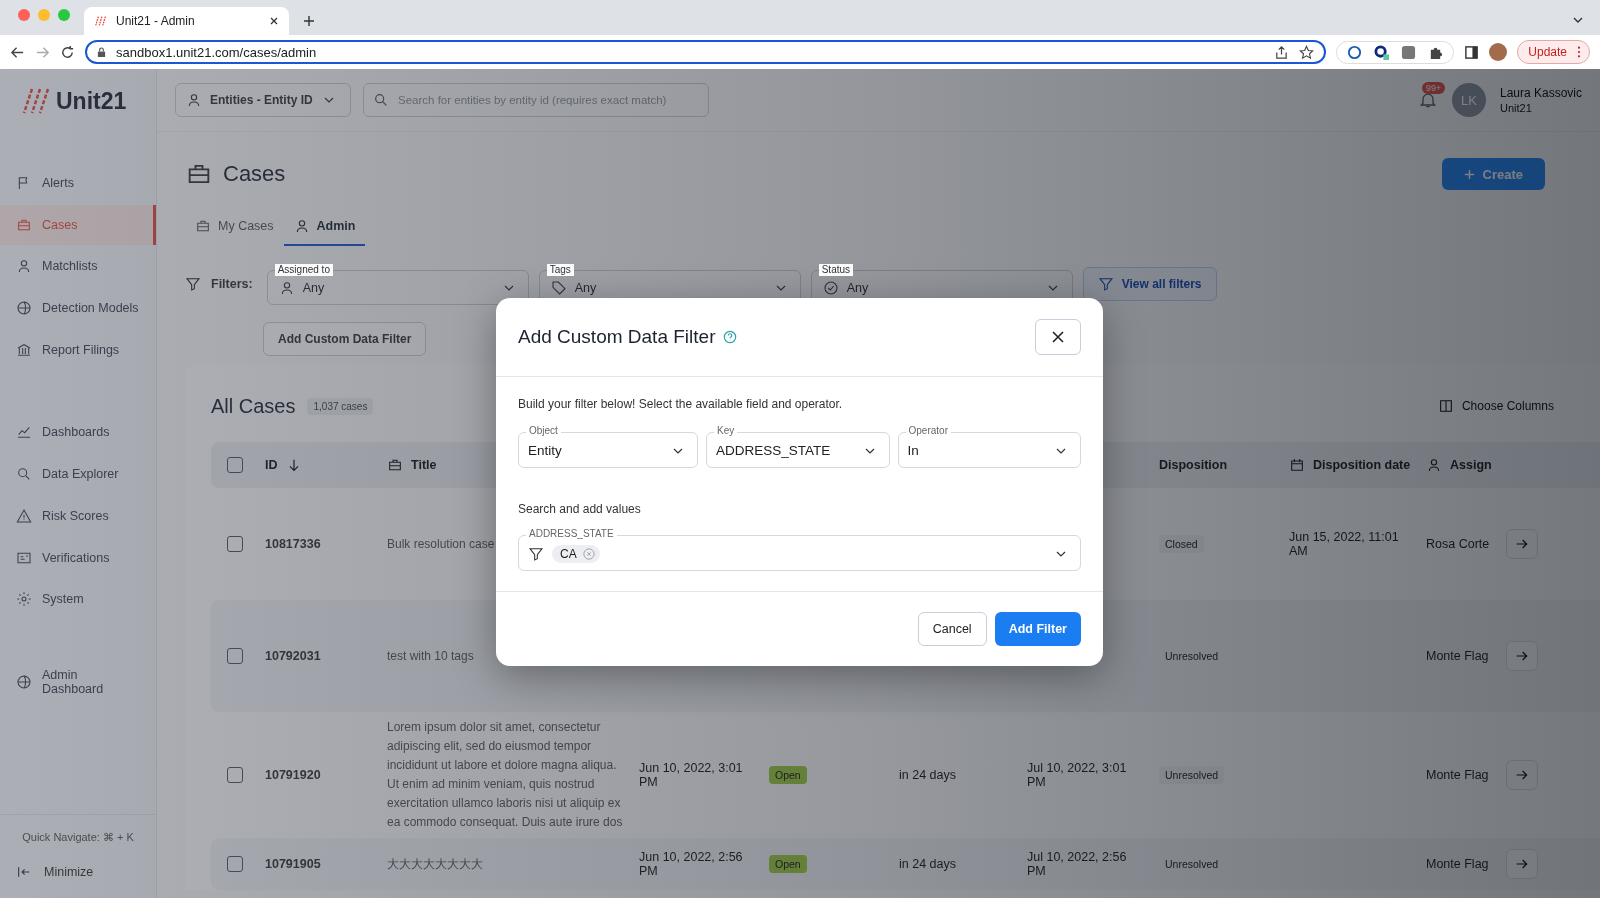 This screenshot has width=1600, height=898. What do you see at coordinates (1344, 544) in the screenshot?
I see `disposition-date: Jun 15, 2022, 11:01 AM` at bounding box center [1344, 544].